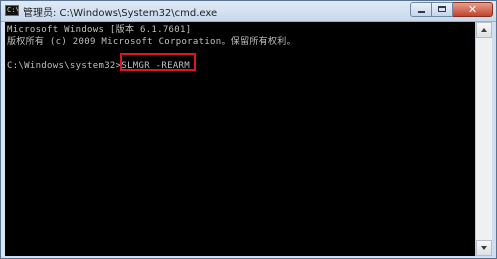 The height and width of the screenshot is (259, 497). I want to click on close-icon: ✕, so click(472, 9).